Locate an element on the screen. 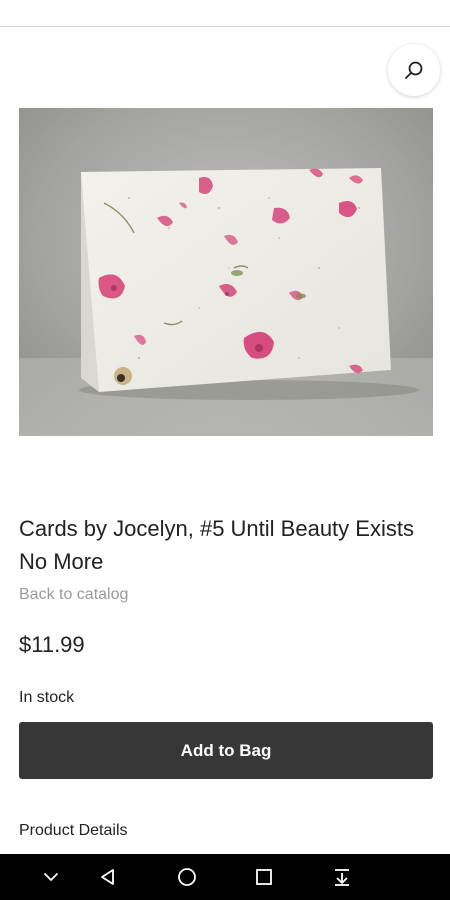  home-circle-icon is located at coordinates (187, 877).